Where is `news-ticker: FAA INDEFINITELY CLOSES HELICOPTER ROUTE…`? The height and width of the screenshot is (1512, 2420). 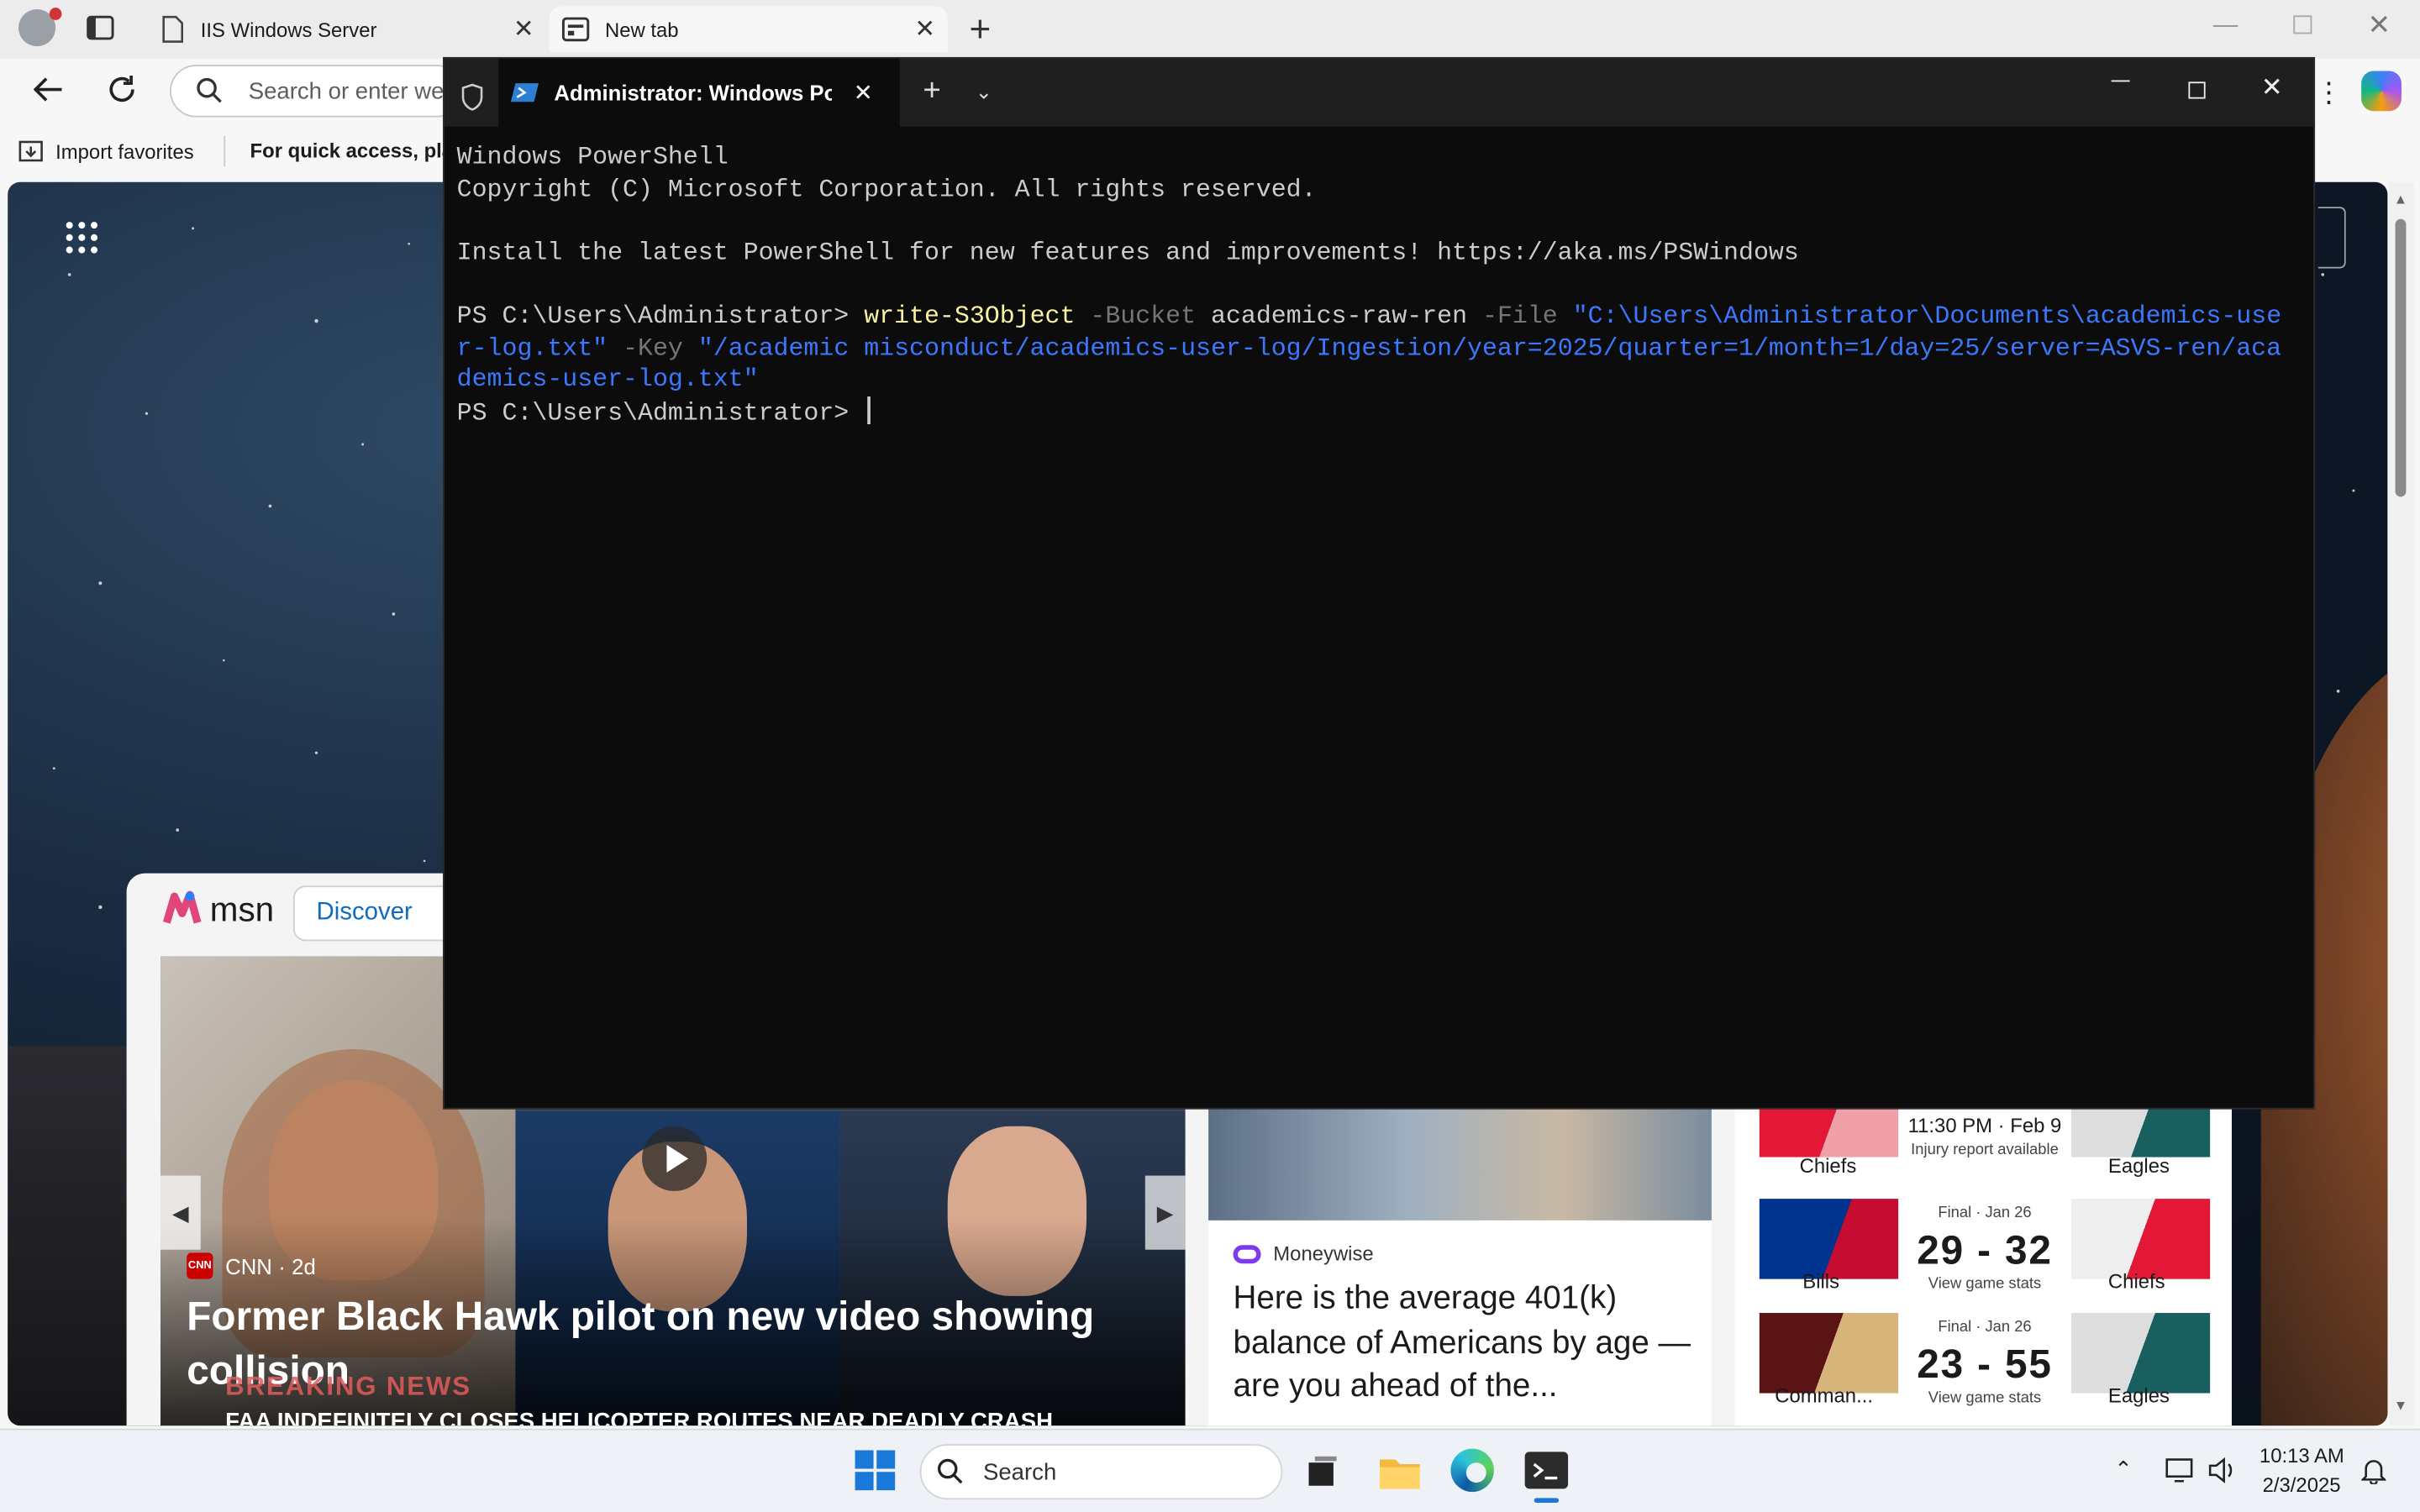
news-ticker: FAA INDEFINITELY CLOSES HELICOPTER ROUTE… is located at coordinates (639, 1417).